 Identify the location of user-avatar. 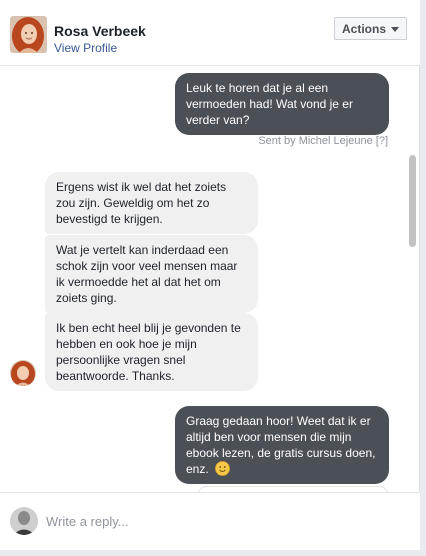
(24, 521).